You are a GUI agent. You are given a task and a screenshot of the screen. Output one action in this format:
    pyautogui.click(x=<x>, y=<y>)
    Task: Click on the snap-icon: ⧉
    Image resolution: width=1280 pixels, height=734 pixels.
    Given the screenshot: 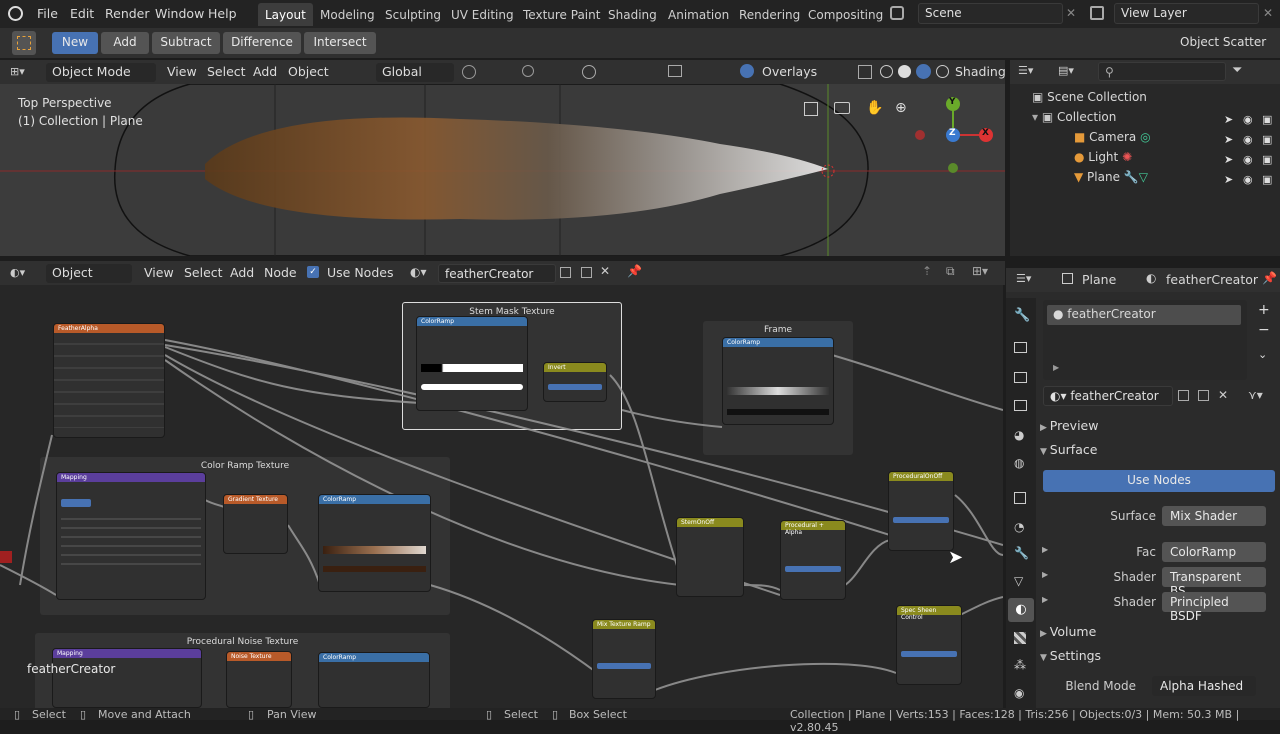 What is the action you would take?
    pyautogui.click(x=950, y=271)
    